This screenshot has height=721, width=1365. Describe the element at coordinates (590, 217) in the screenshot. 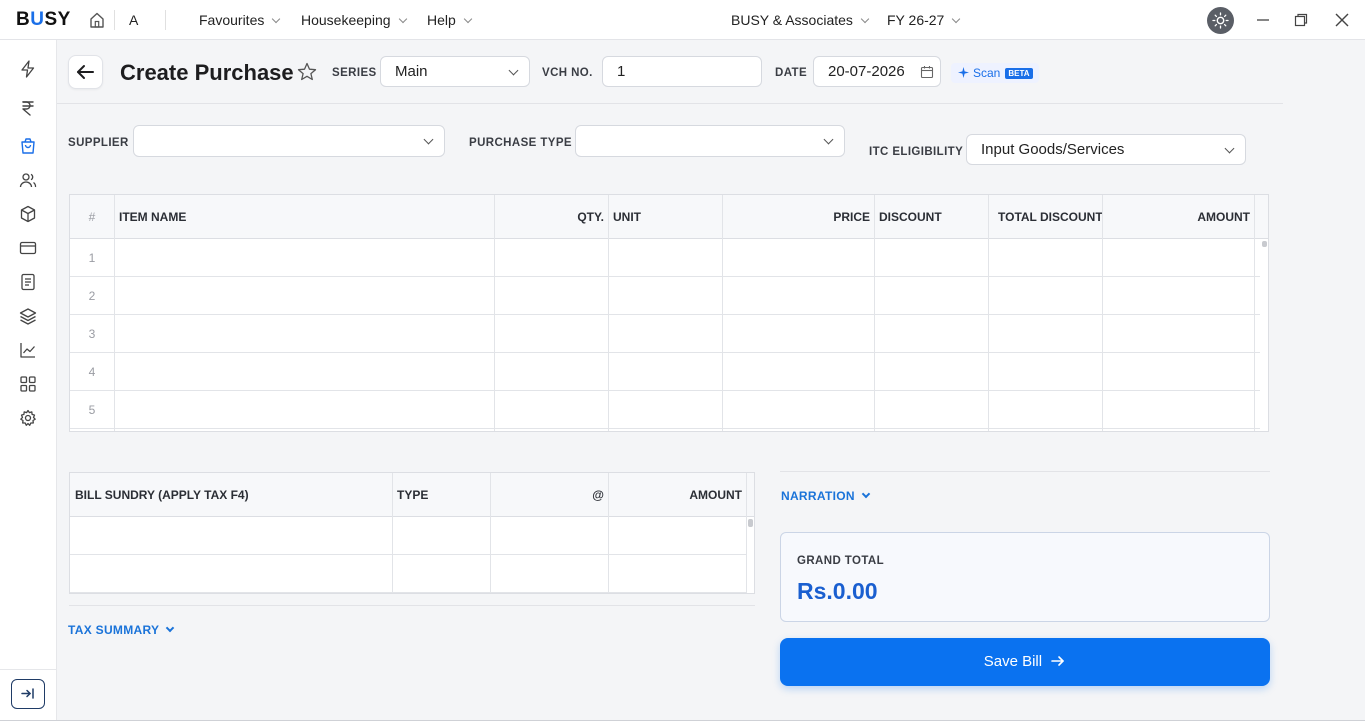

I see `header-qty: QTY.` at that location.